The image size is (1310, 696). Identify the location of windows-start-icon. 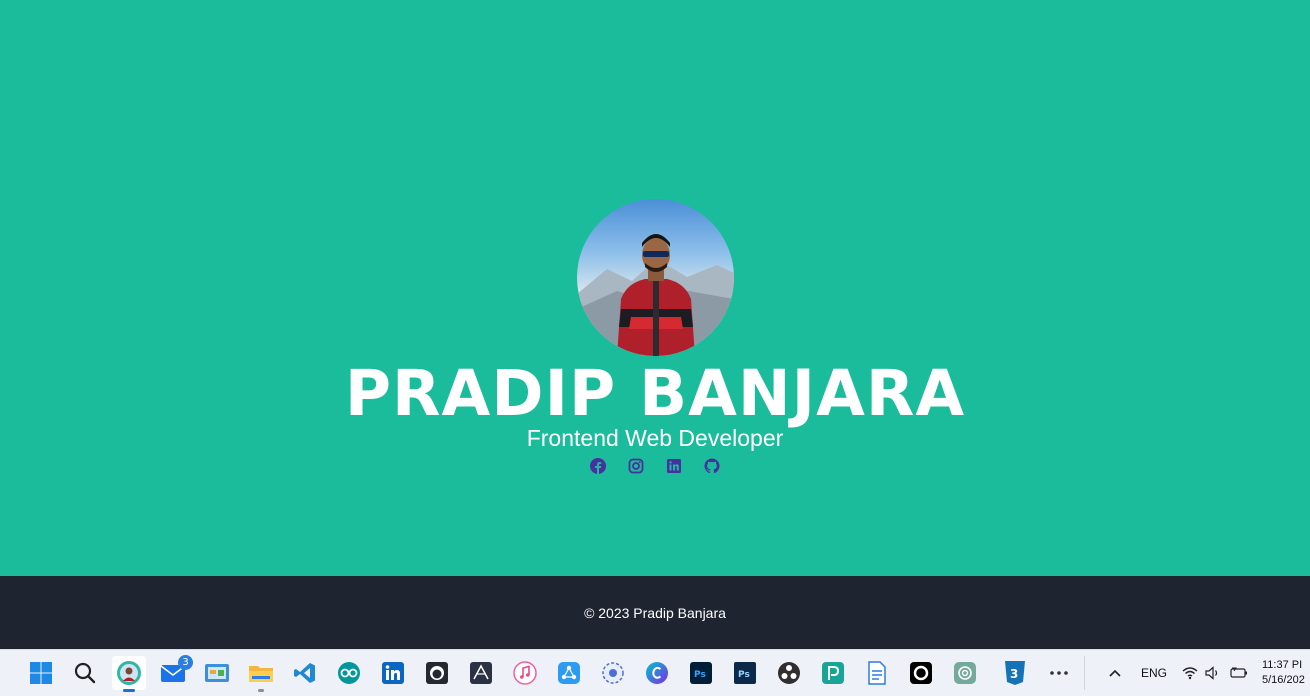
(41, 673).